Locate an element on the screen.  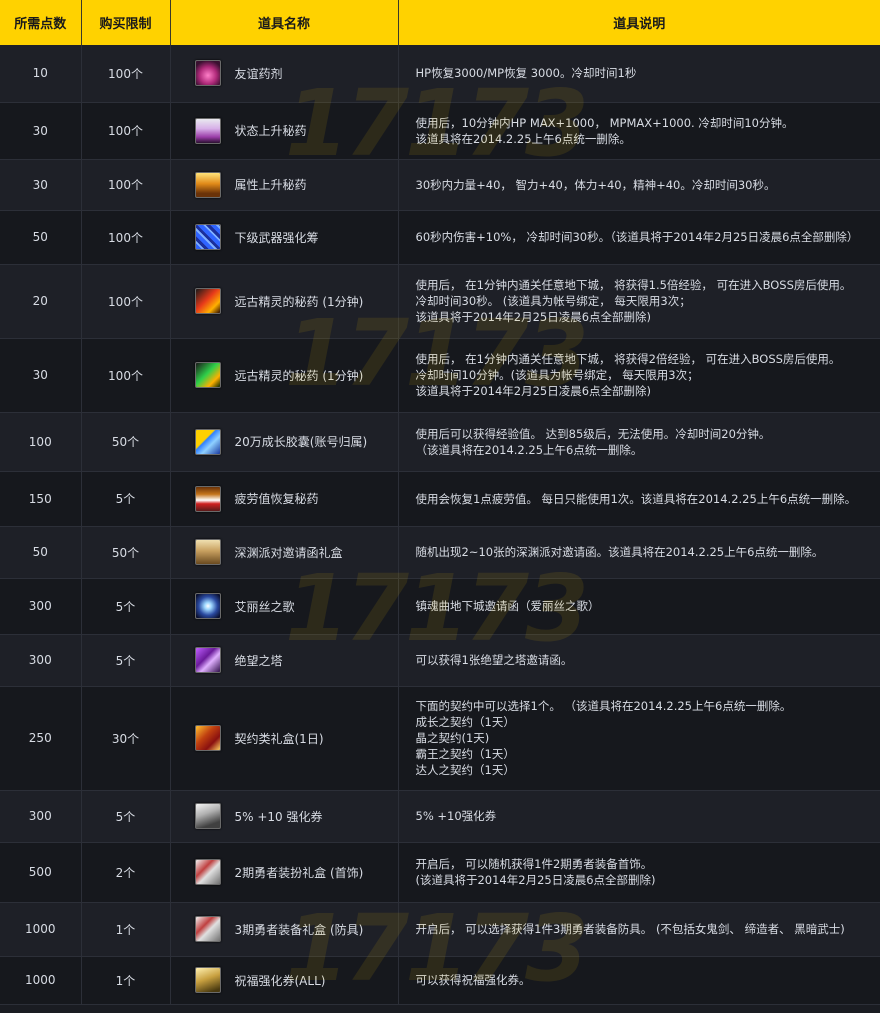
table-row: 300 5个 5% +10 强化券 5% +10强化券 is located at coordinates (440, 816).